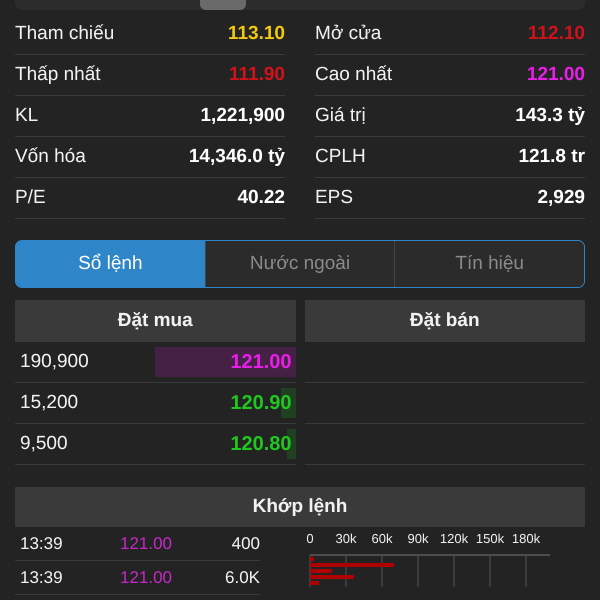 This screenshot has width=600, height=600. What do you see at coordinates (50, 157) in the screenshot?
I see `stat-label: Vốn hóa` at bounding box center [50, 157].